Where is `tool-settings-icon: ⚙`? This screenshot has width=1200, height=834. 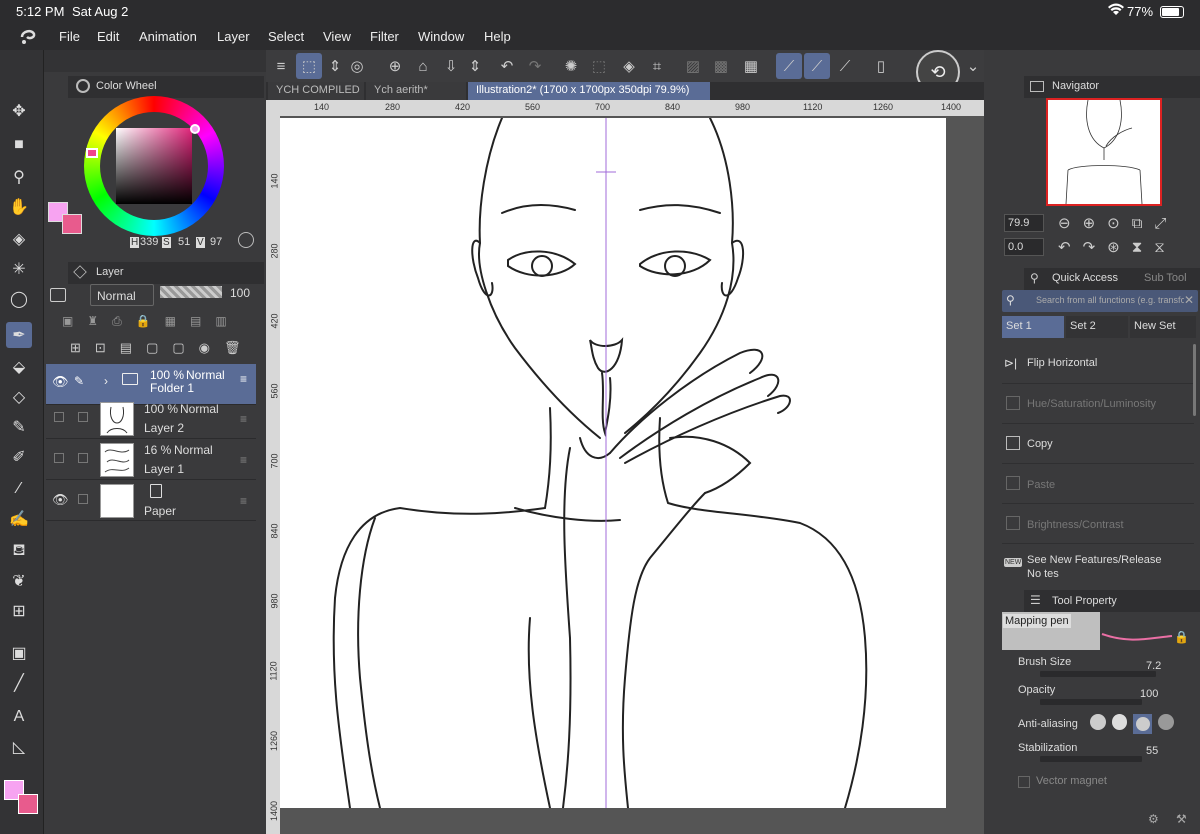
tool-settings-icon: ⚙ is located at coordinates (1153, 819).